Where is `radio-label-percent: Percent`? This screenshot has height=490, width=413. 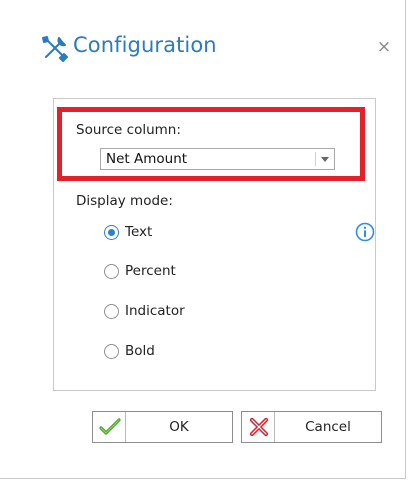
radio-label-percent: Percent is located at coordinates (150, 271).